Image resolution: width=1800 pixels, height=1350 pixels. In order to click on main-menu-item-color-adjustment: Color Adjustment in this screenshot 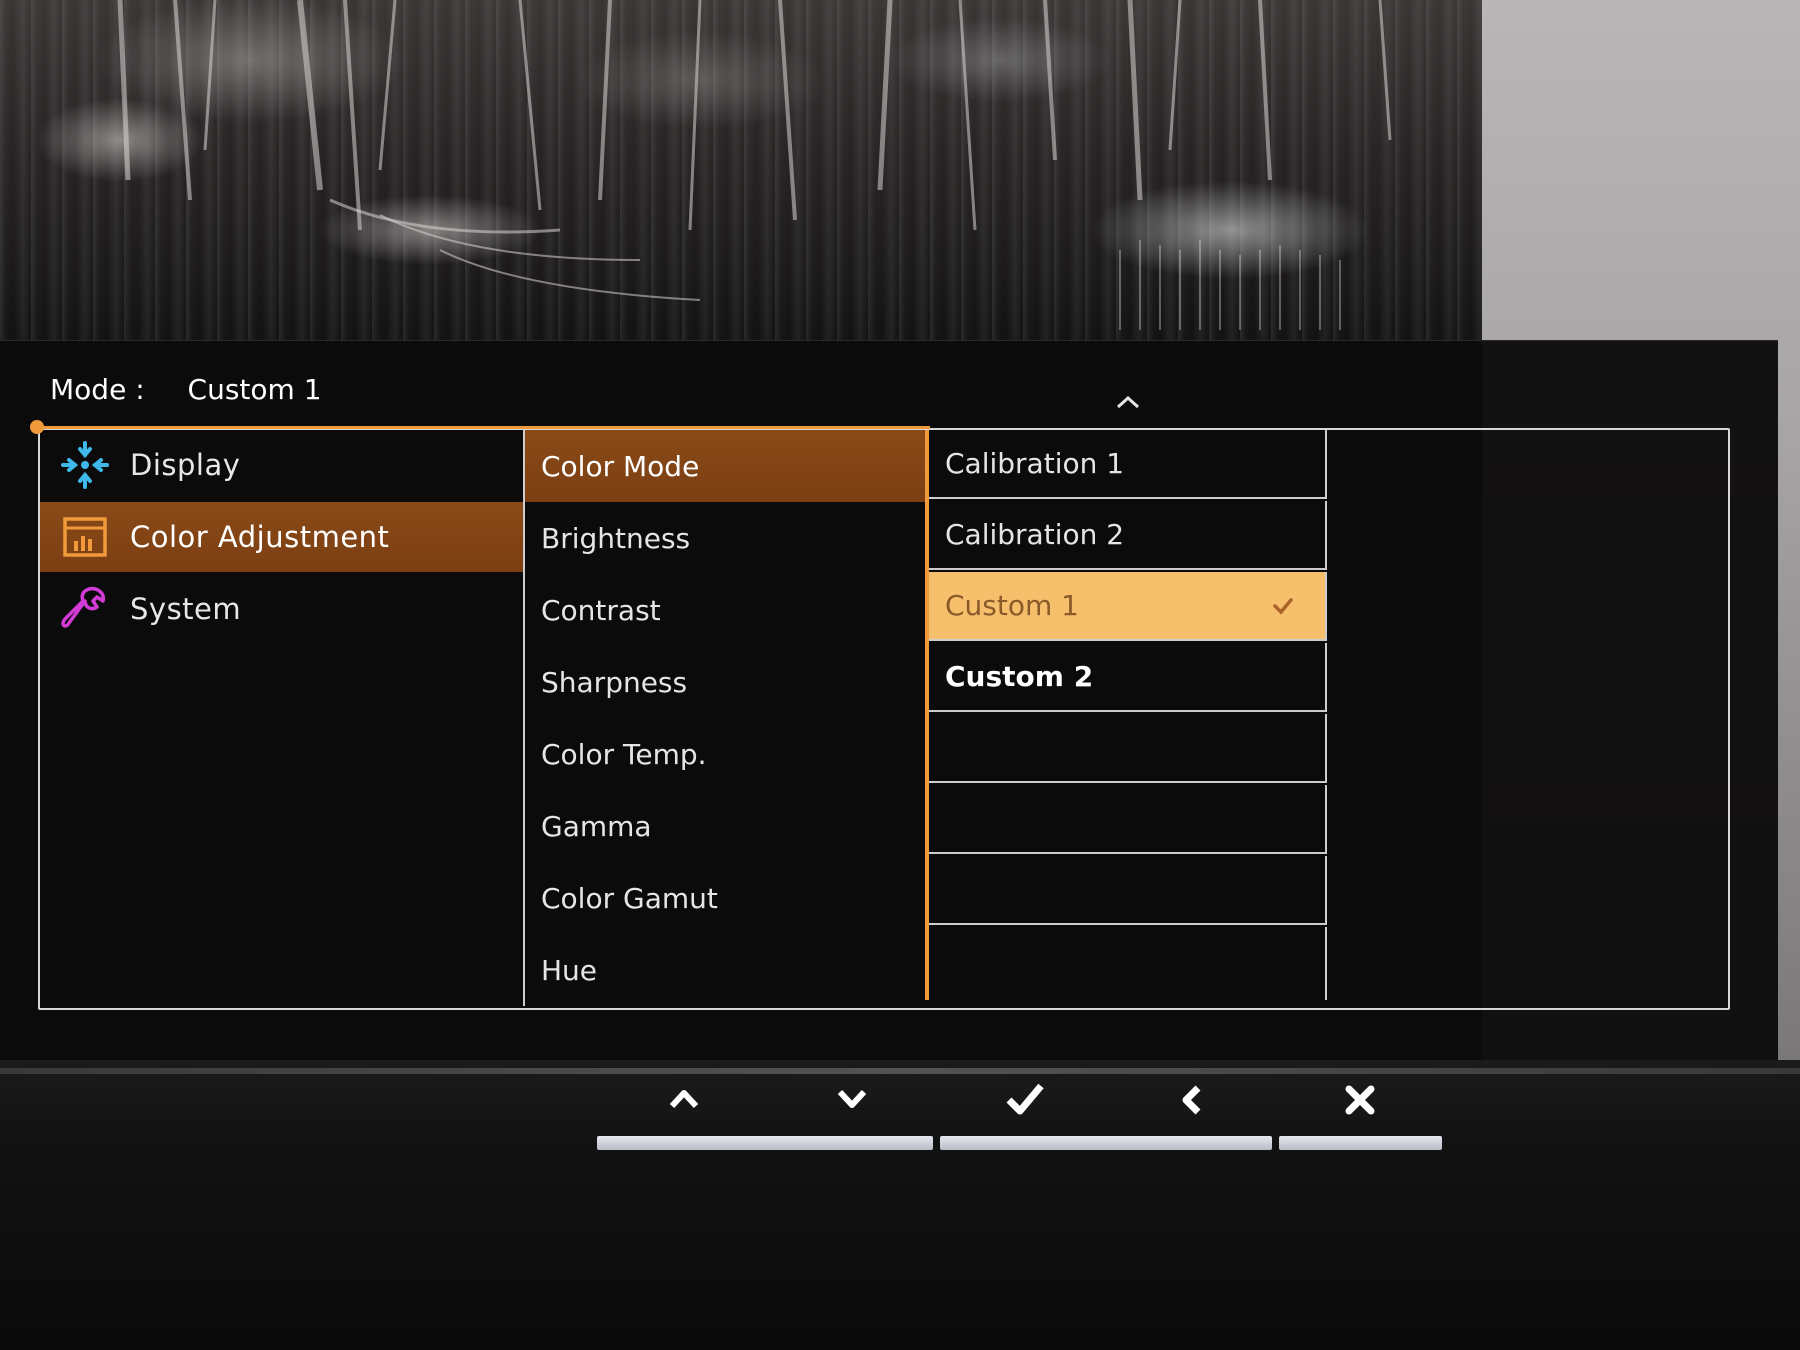, I will do `click(281, 537)`.